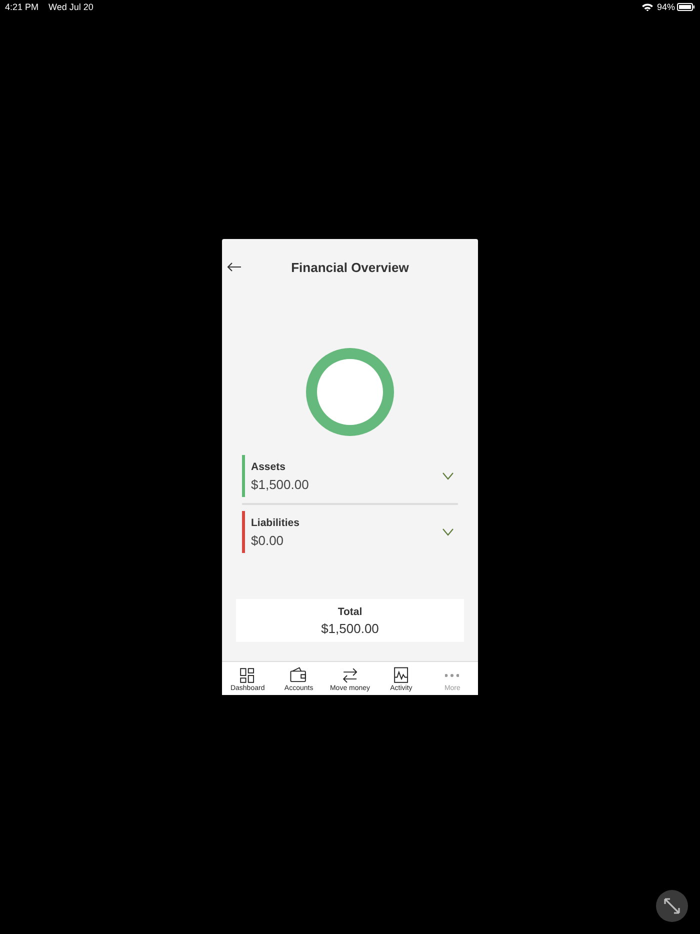  I want to click on page-title: Financial Overview, so click(350, 267).